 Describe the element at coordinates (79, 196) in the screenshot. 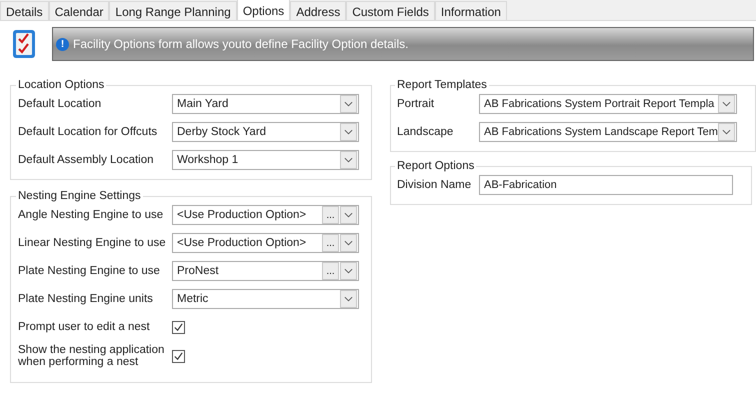

I see `group-title: Nesting Engine Settings` at that location.